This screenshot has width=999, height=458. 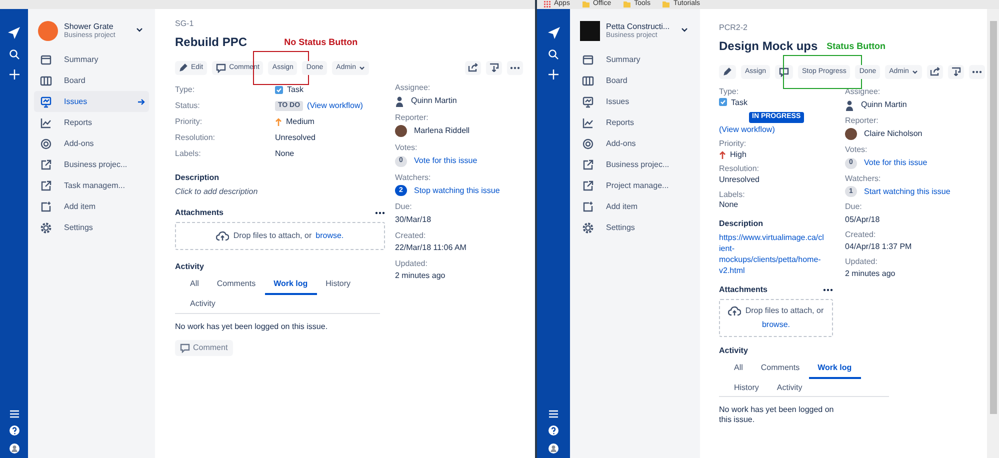 What do you see at coordinates (878, 247) in the screenshot?
I see `date-value: 04/Apr/18 1:37 PM` at bounding box center [878, 247].